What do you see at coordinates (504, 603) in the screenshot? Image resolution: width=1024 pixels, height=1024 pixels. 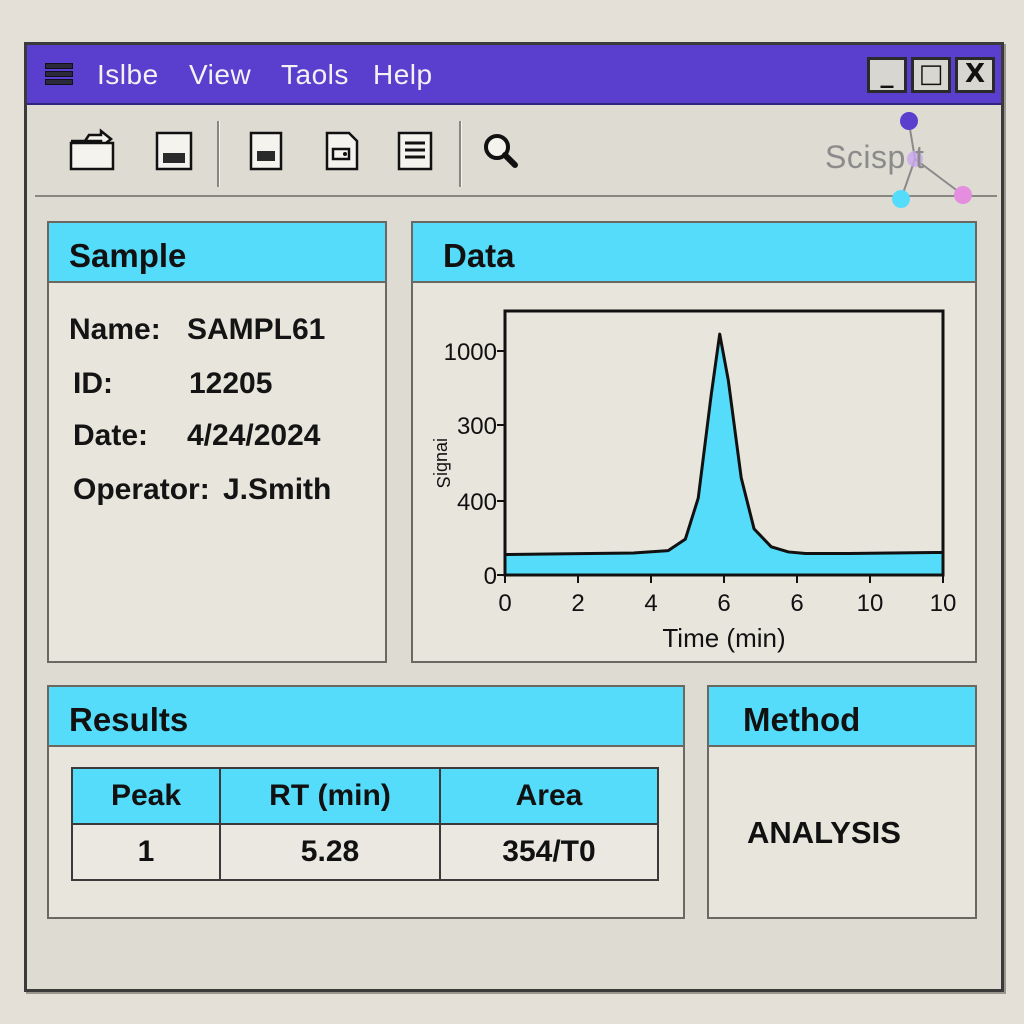 I see `x-tick-label: 0` at bounding box center [504, 603].